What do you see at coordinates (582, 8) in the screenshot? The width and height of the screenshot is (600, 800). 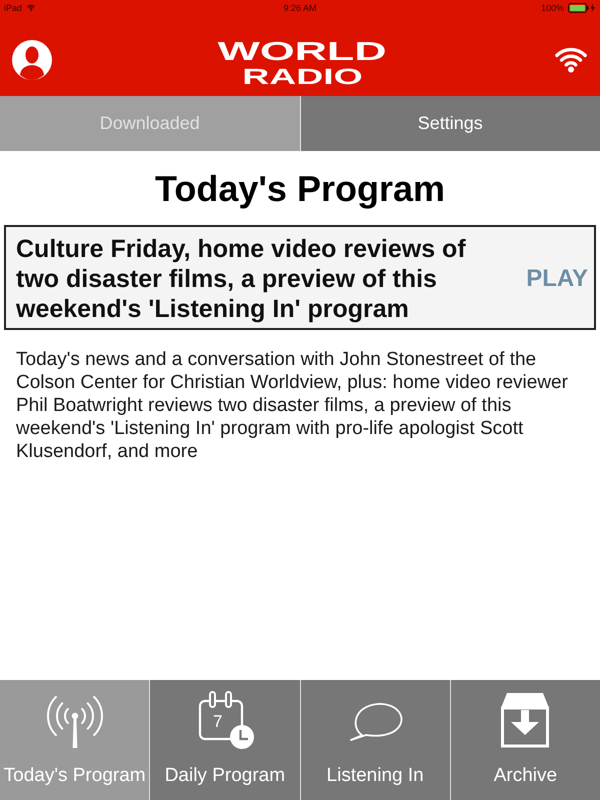 I see `battery-icon` at bounding box center [582, 8].